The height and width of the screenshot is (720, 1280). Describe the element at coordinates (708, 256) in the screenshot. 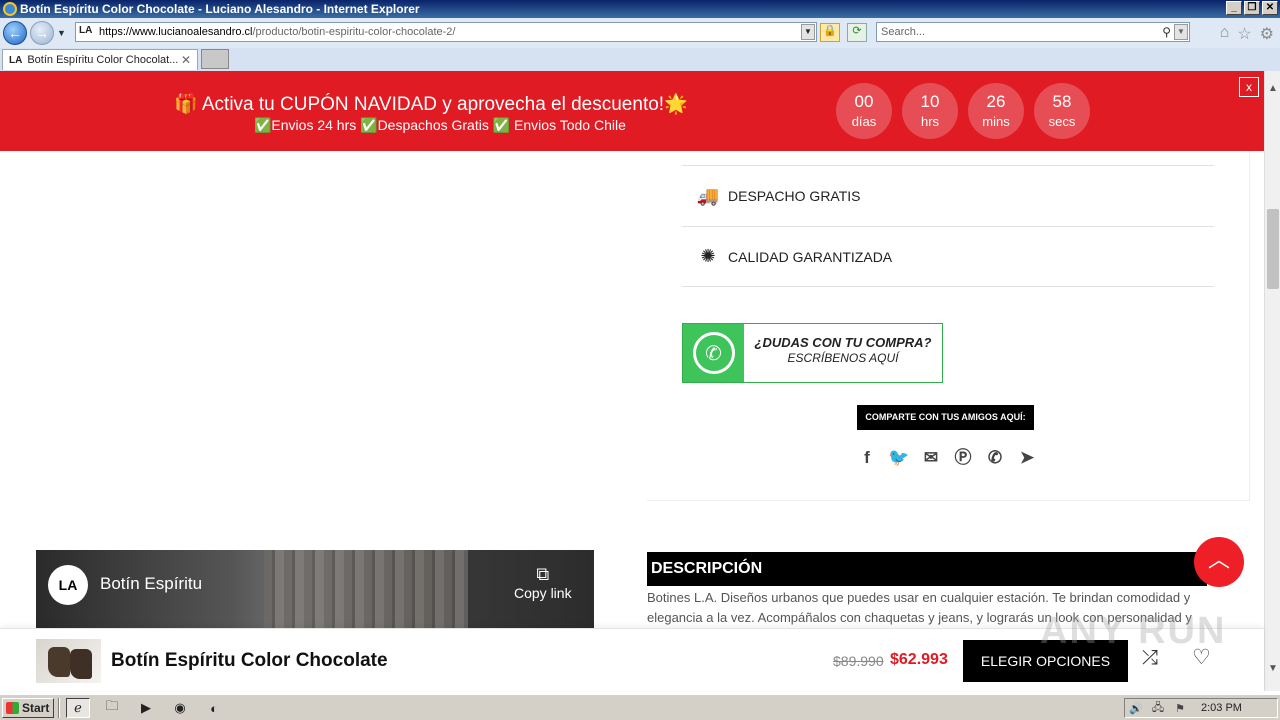

I see `badge-icon: ✺` at that location.